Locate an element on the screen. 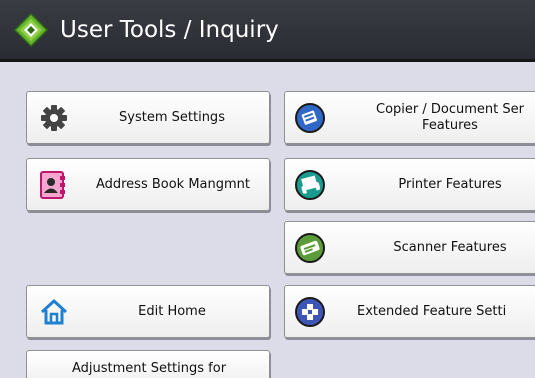  extended-feature-icon is located at coordinates (310, 311).